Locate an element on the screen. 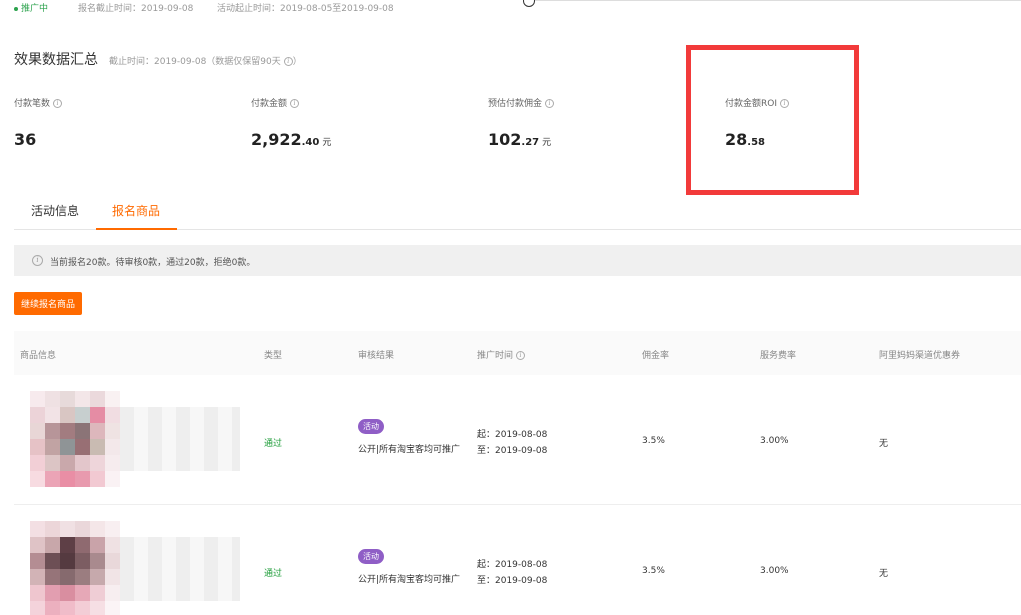  summary-note-text: 截止时间：2019-09-08（数据仅保留90天 is located at coordinates (195, 62).